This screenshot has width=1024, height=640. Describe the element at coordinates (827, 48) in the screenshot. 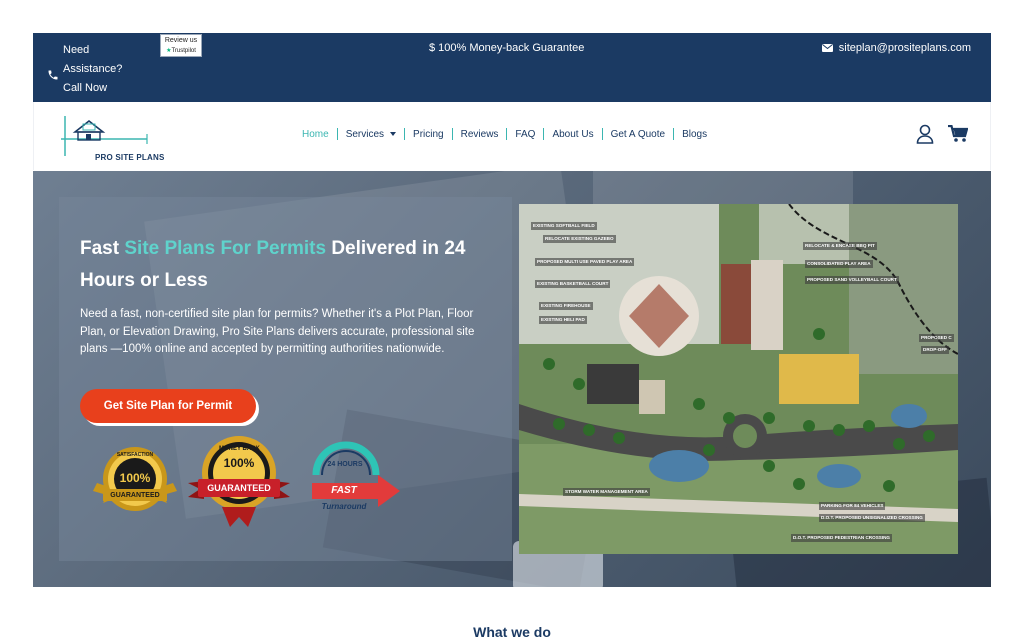

I see `mail-icon` at that location.